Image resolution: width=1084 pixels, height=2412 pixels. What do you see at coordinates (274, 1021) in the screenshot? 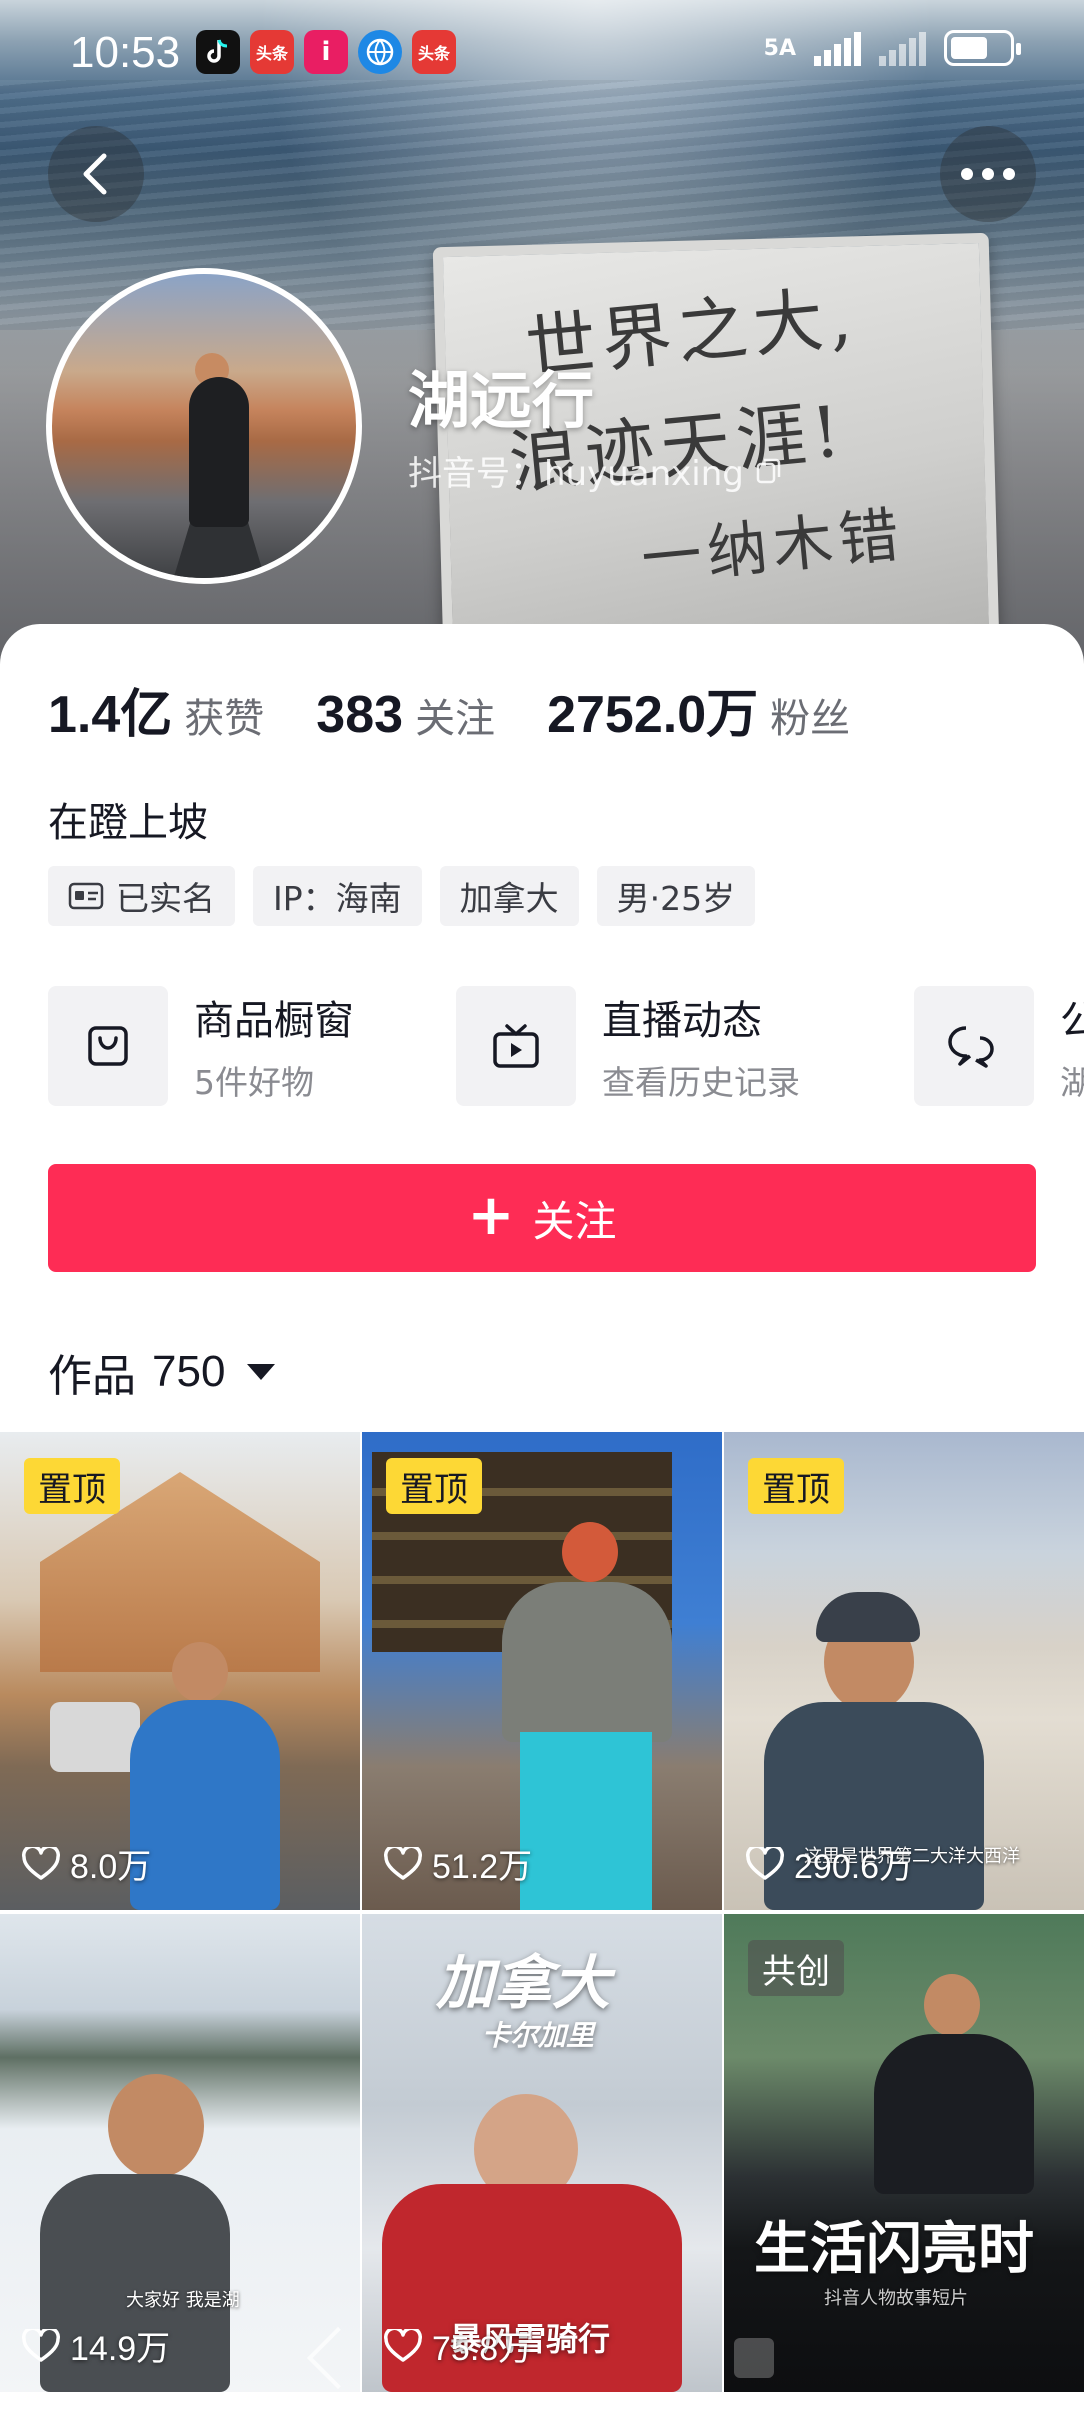
I see `feature-title: 商品橱窗` at bounding box center [274, 1021].